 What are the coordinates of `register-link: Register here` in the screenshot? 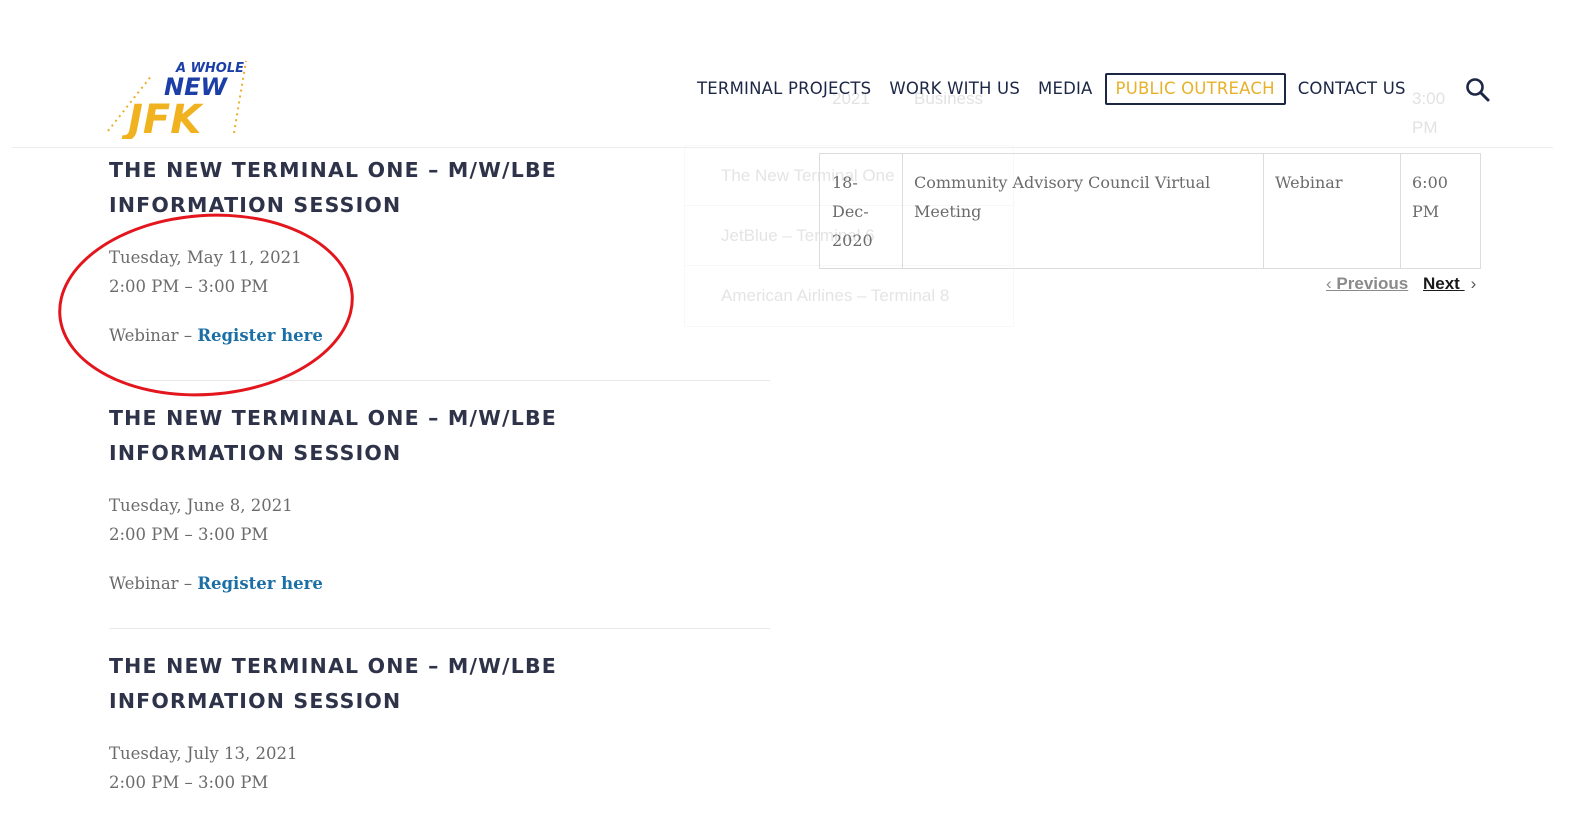 It's located at (260, 583).